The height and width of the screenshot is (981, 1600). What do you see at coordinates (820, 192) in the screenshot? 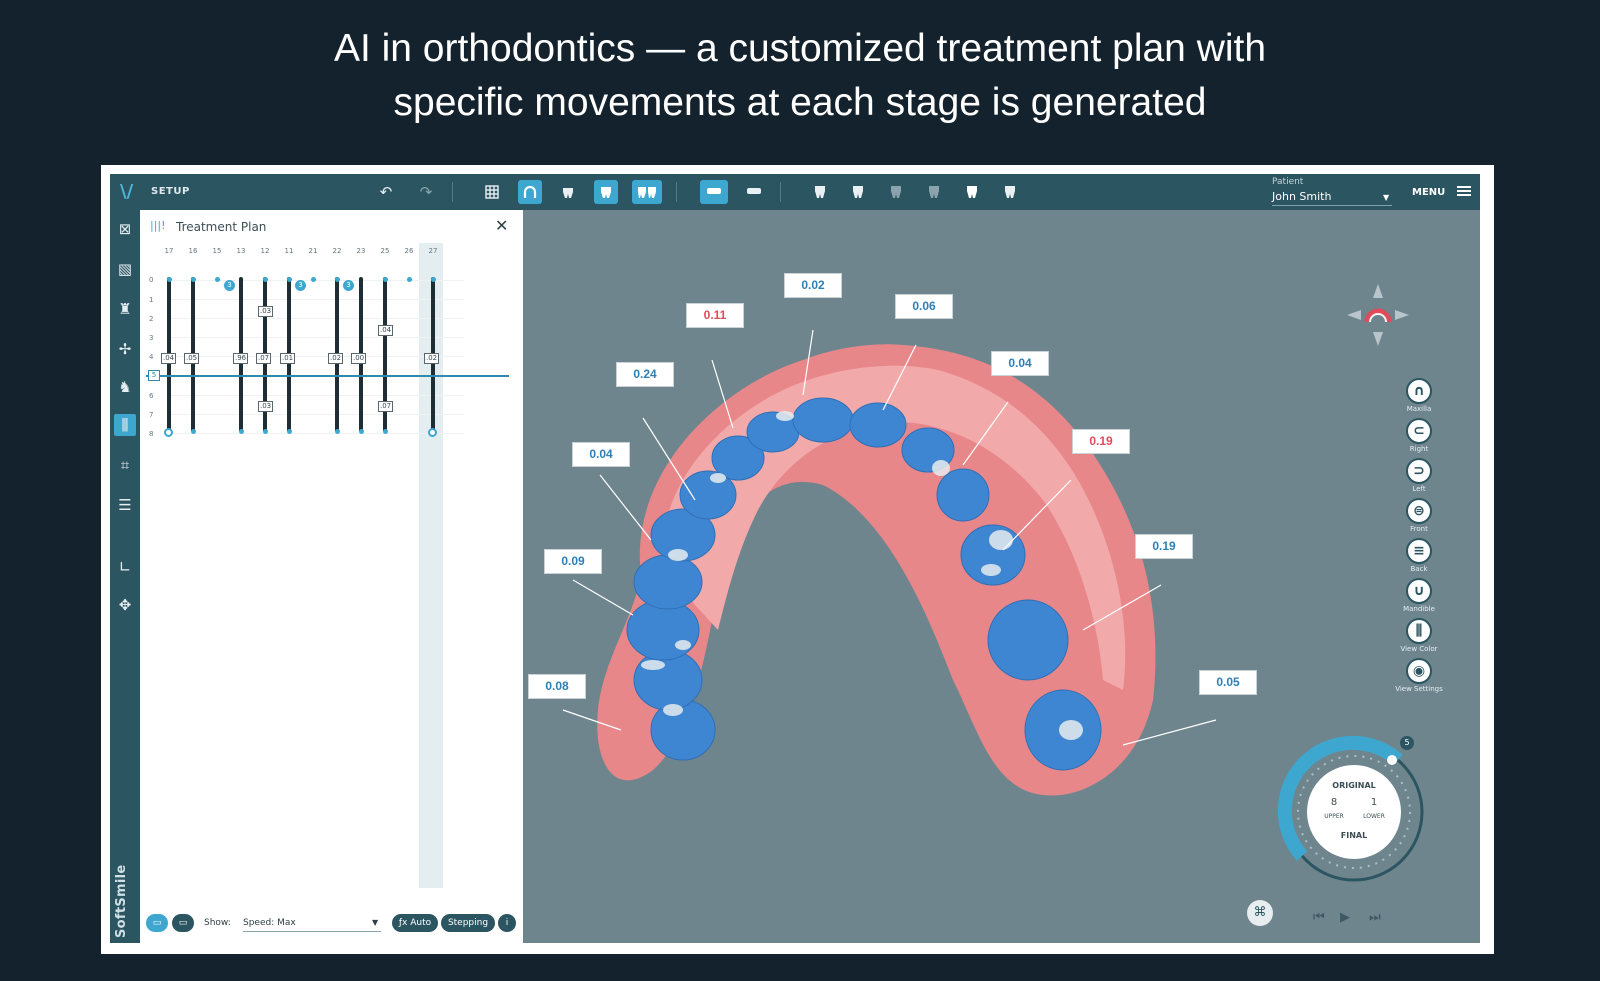
I see `tooth-tool-1-icon` at bounding box center [820, 192].